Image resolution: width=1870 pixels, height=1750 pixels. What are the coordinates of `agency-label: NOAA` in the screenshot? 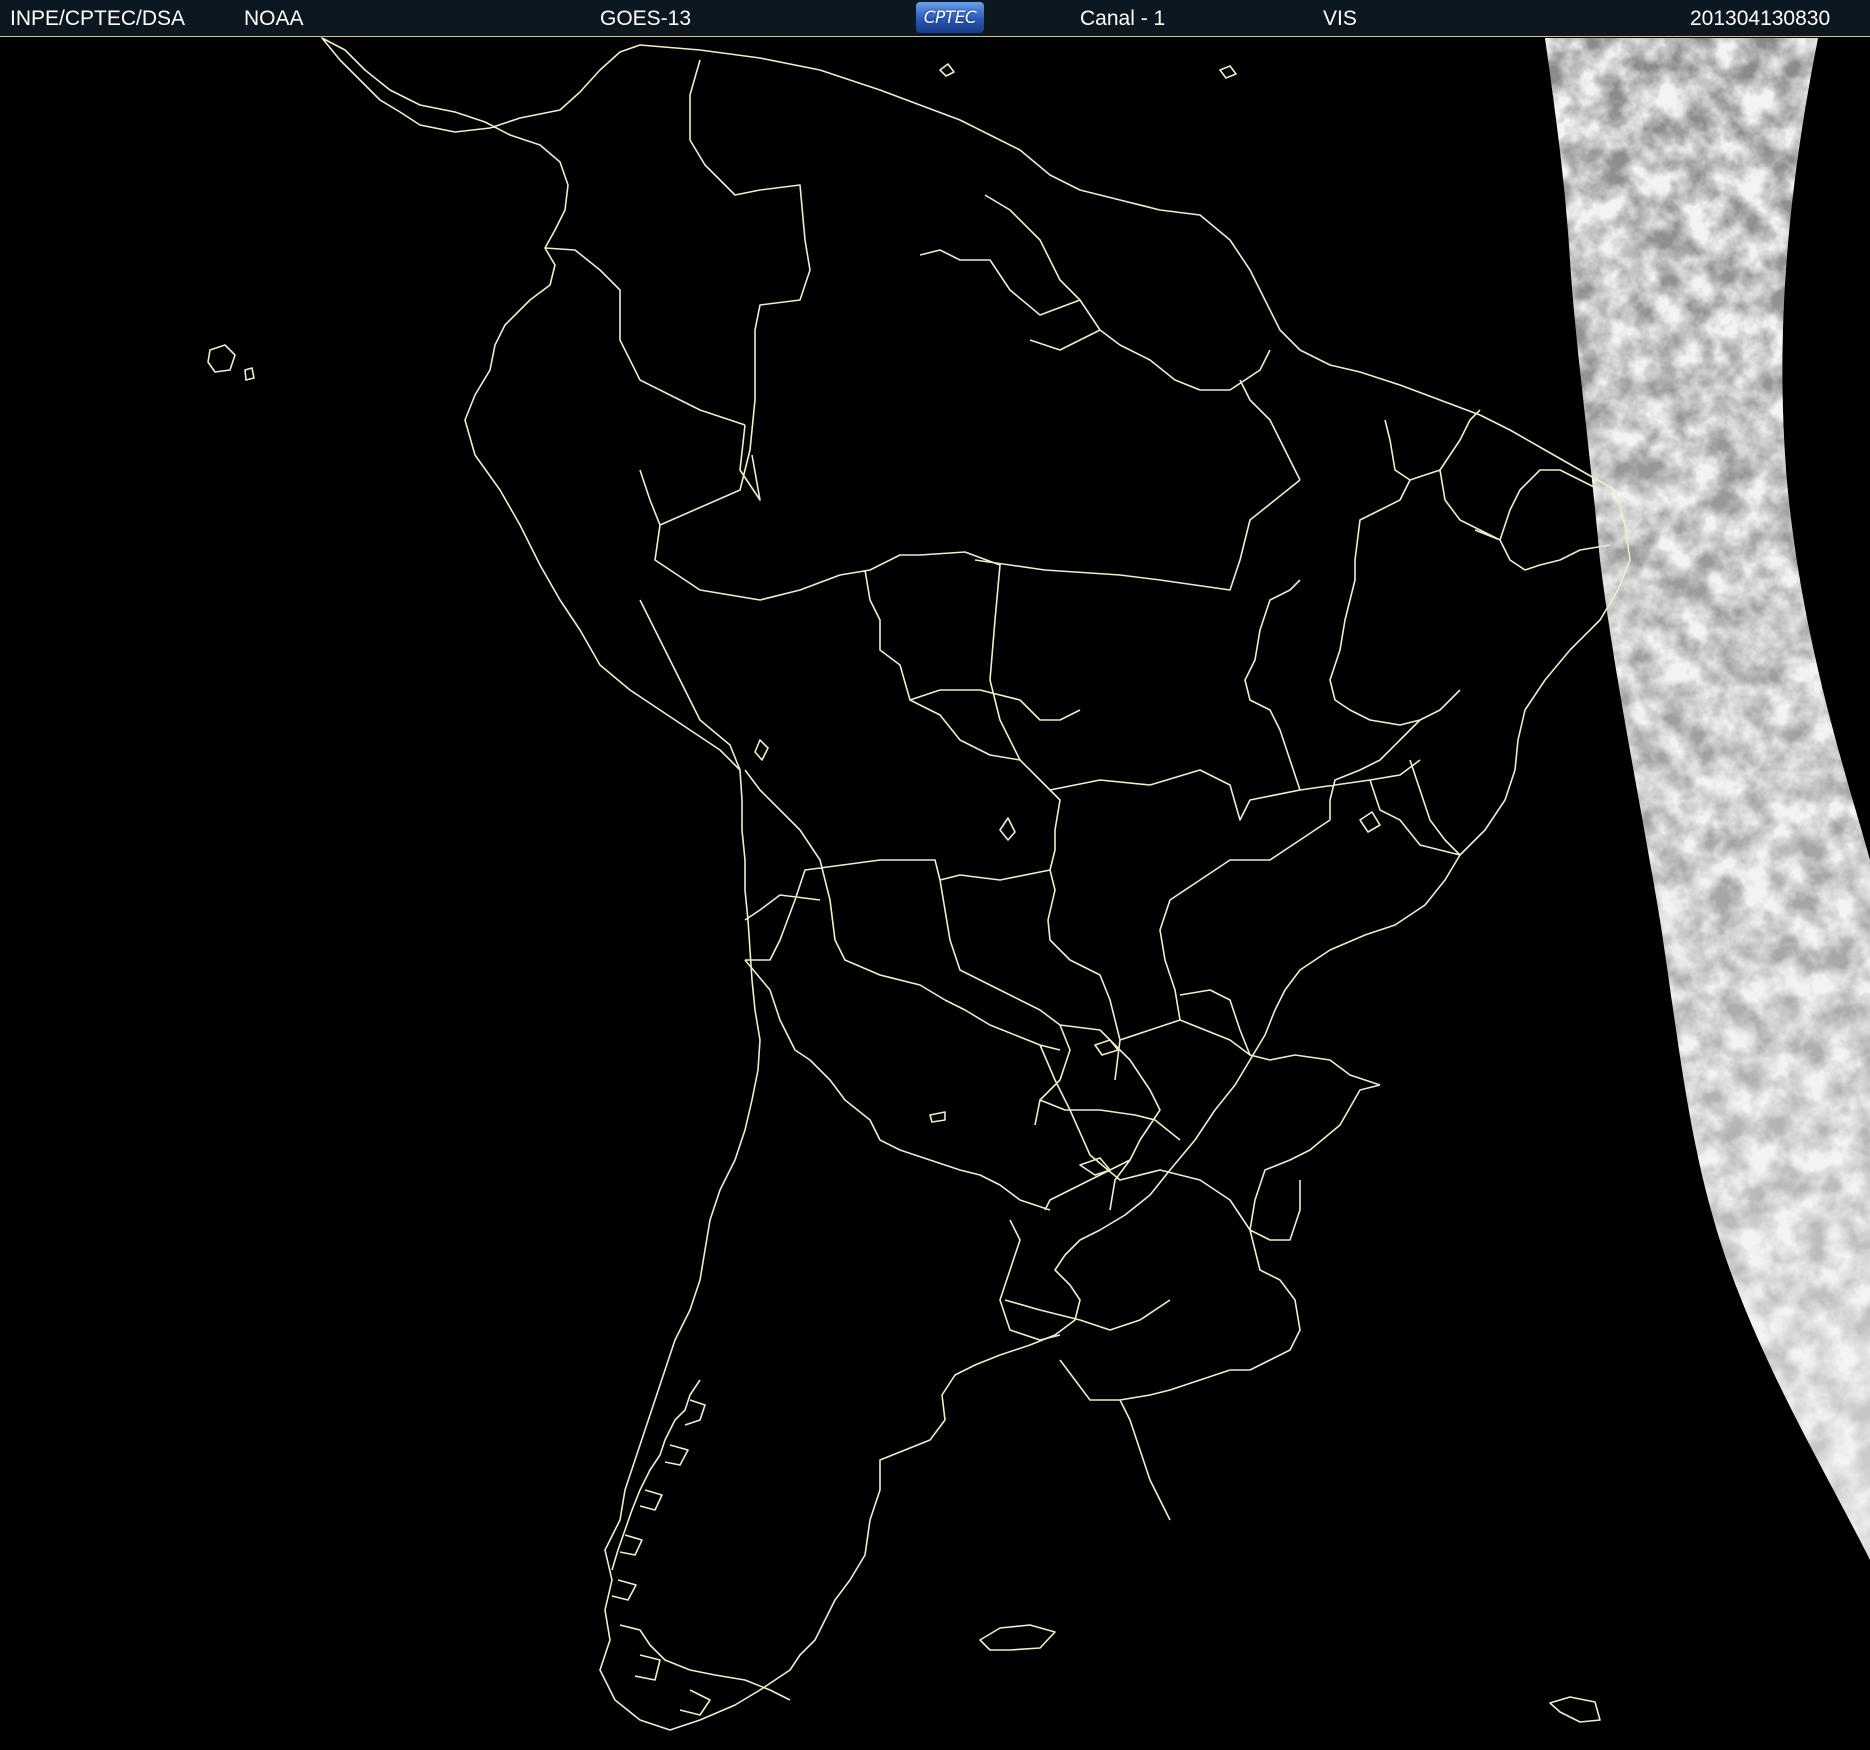 It's located at (274, 18).